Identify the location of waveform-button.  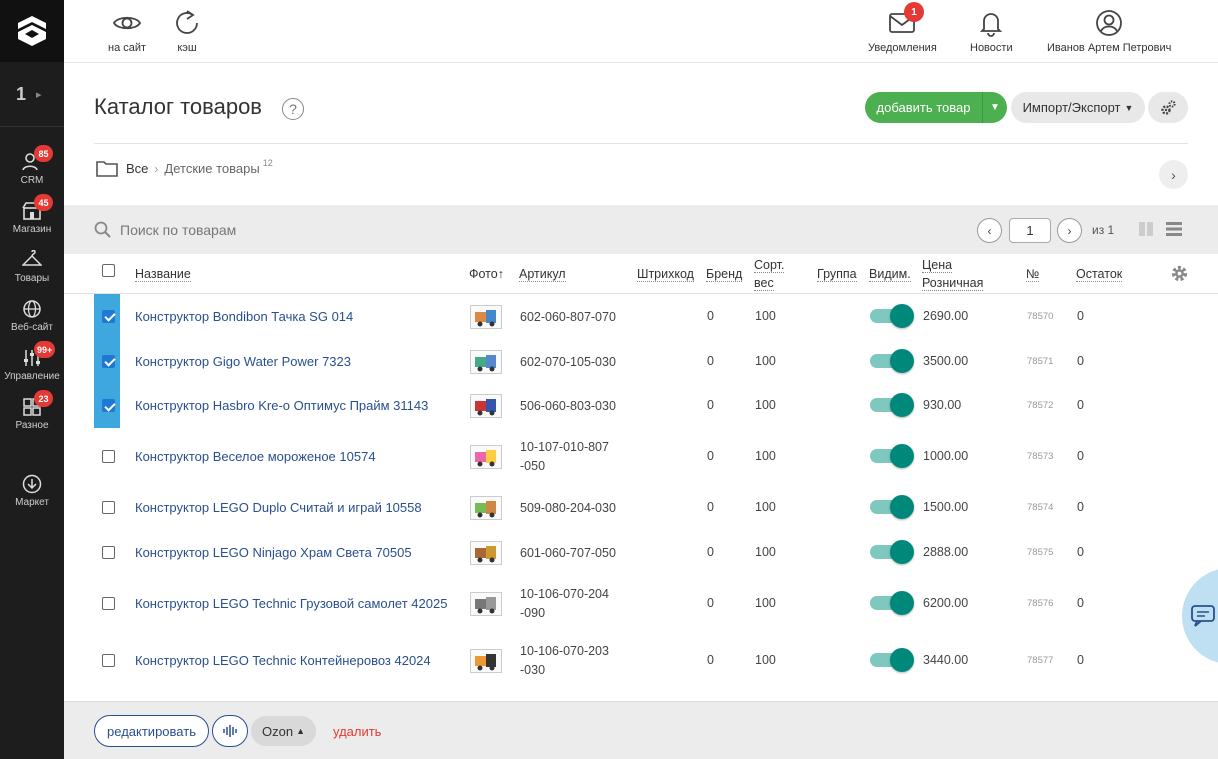
(230, 731).